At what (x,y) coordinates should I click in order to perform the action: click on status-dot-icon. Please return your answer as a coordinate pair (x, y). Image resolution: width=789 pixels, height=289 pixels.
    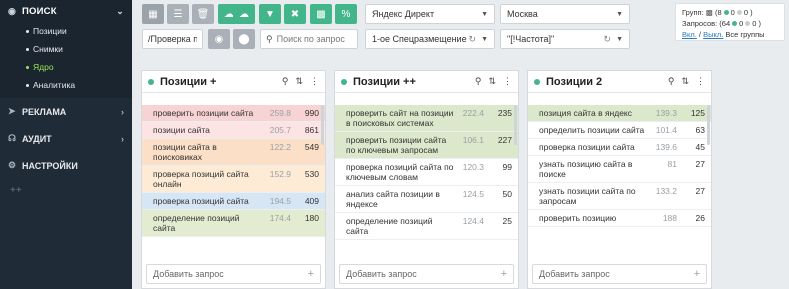
    Looking at the image, I should click on (537, 81).